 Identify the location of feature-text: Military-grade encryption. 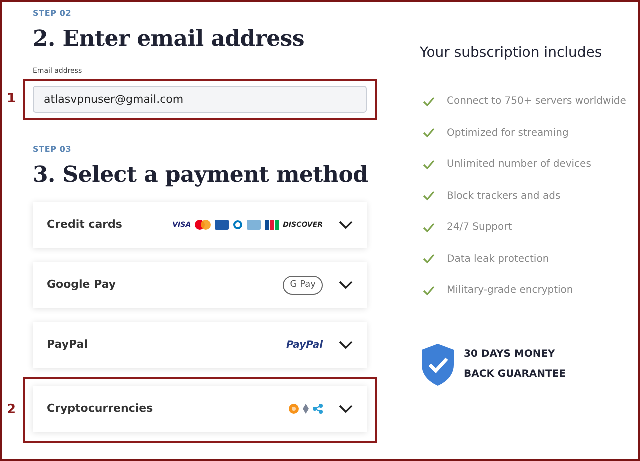
(510, 291).